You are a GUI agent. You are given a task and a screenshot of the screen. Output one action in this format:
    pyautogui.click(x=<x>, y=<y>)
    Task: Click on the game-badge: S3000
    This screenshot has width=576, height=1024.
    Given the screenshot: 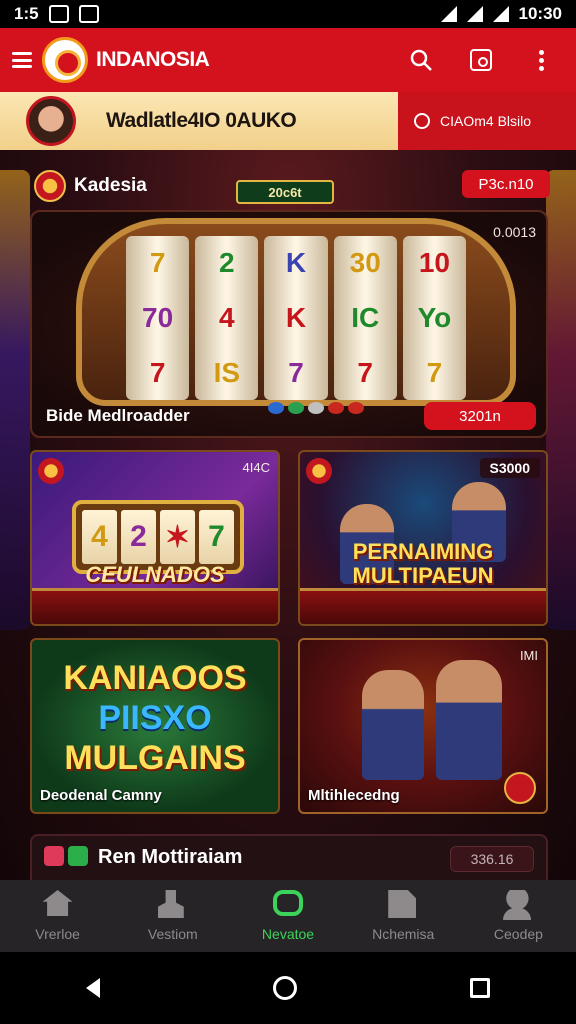 What is the action you would take?
    pyautogui.click(x=509, y=468)
    